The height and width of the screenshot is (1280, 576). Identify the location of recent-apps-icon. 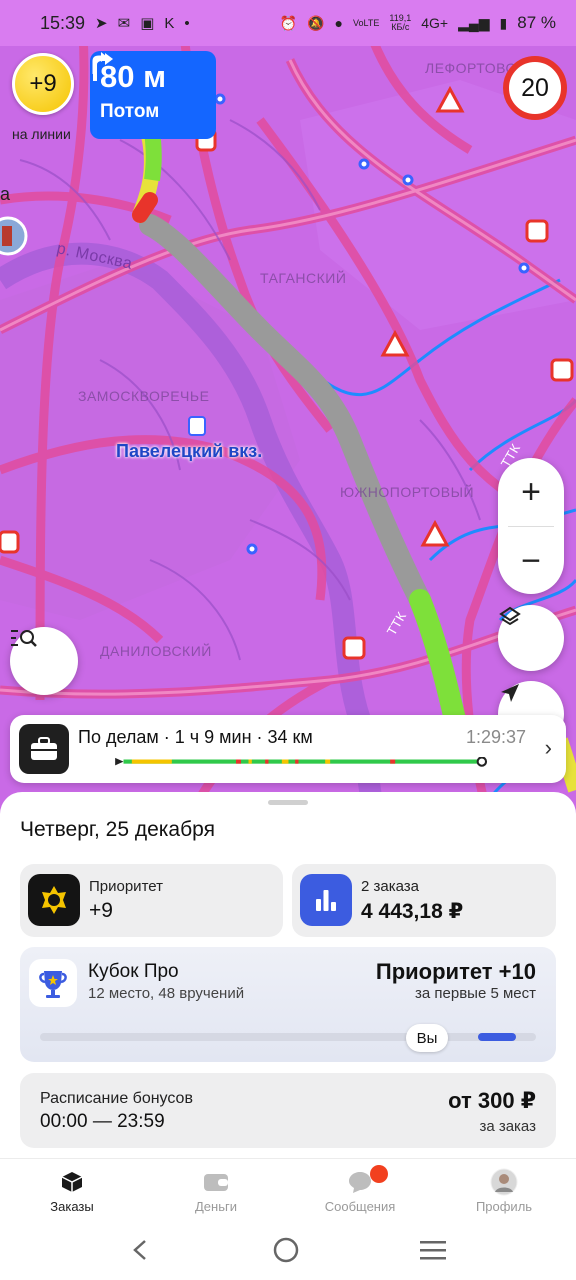
(433, 1250).